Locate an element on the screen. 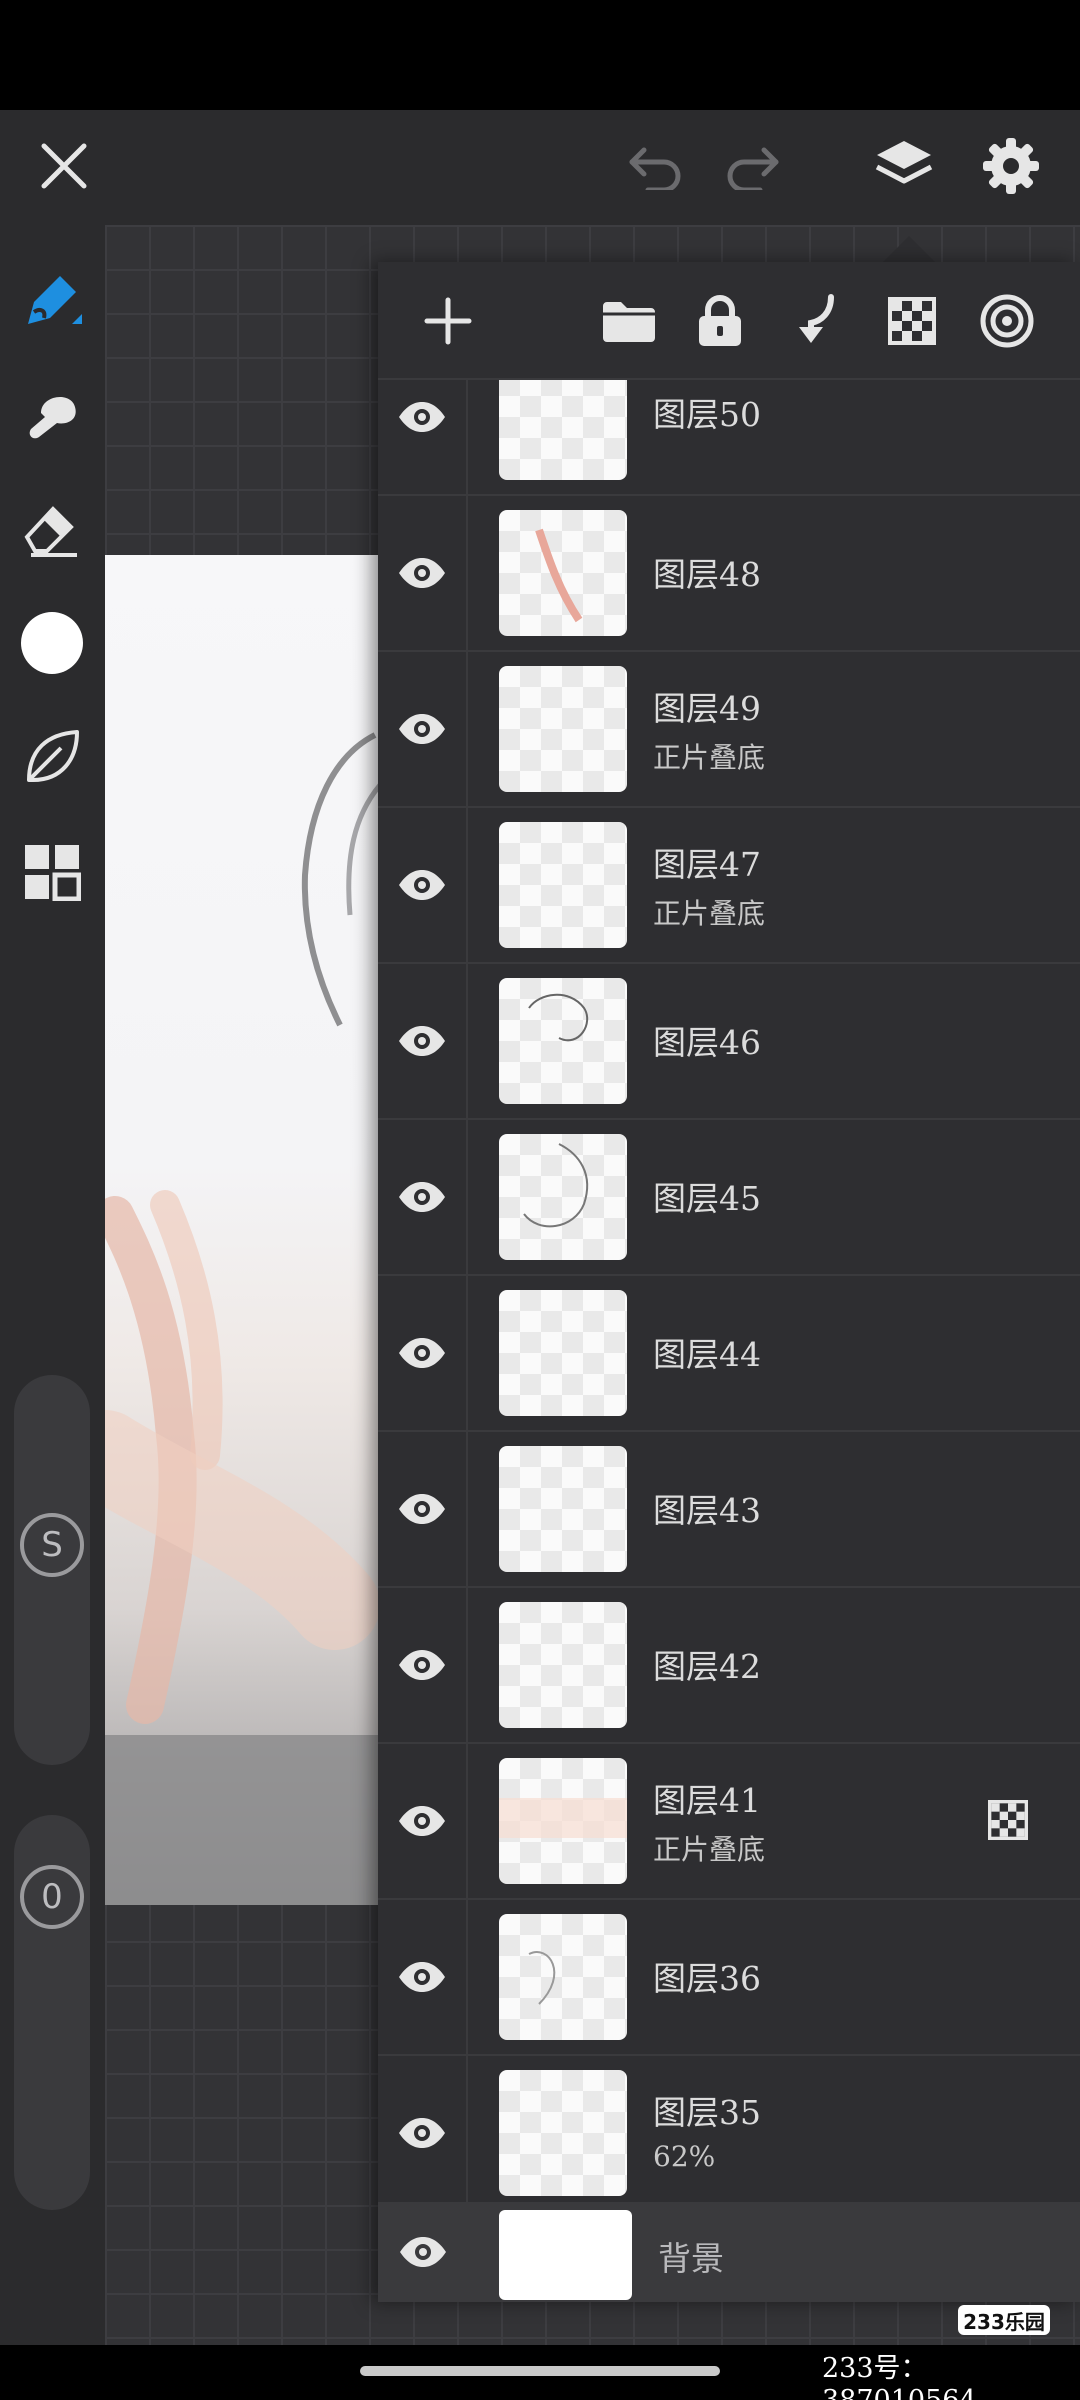 Image resolution: width=1080 pixels, height=2400 pixels. brush-size-slider: S is located at coordinates (52, 1570).